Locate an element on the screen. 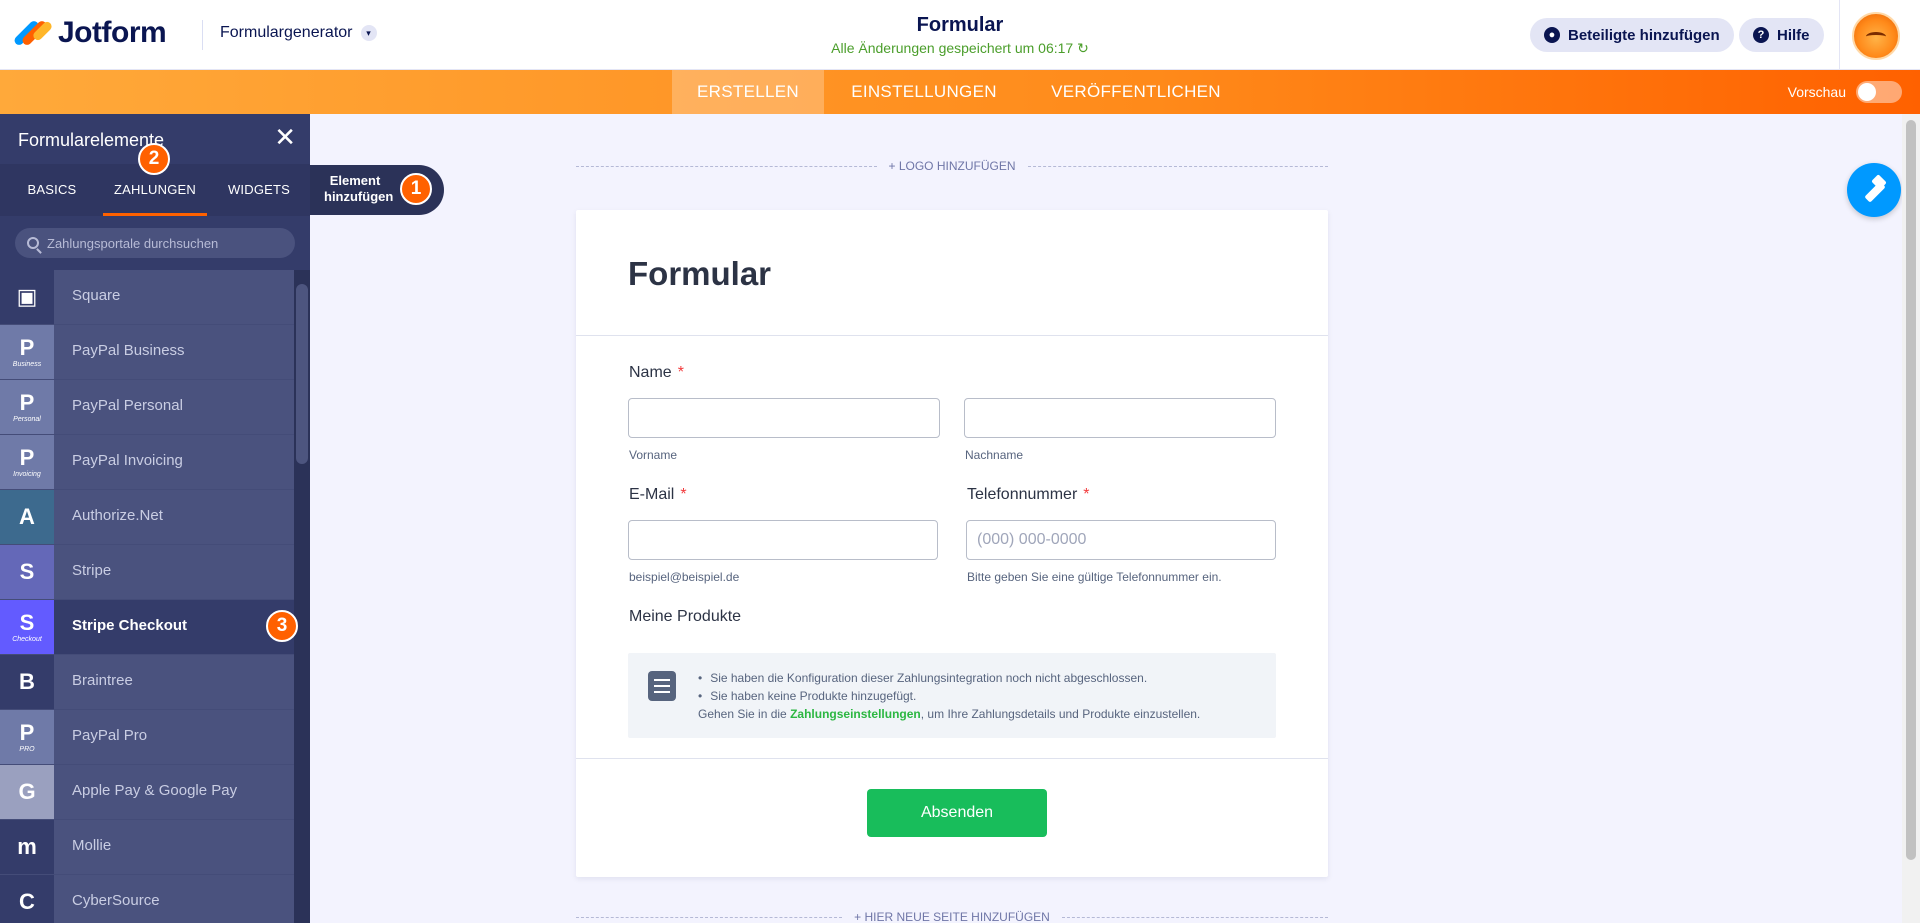 Image resolution: width=1920 pixels, height=923 pixels. payment-search-input: Zahlungsportale durchsuchen is located at coordinates (155, 243).